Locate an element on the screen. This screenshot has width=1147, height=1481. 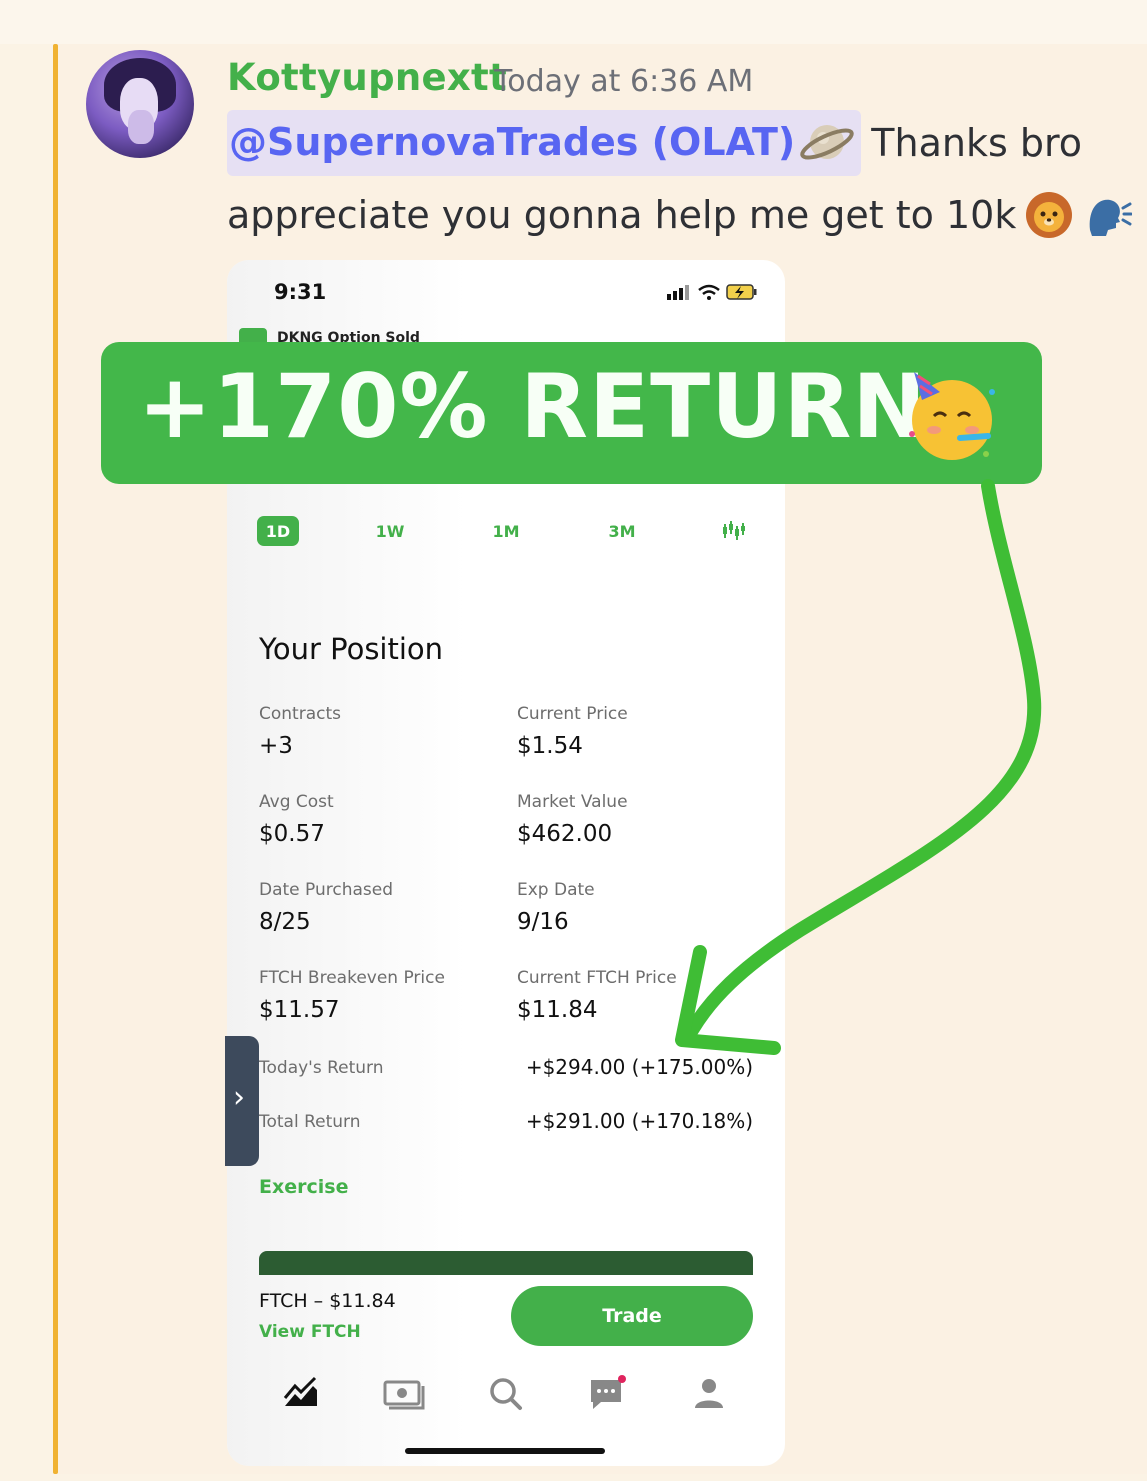
breakeven-value: $11.57 is located at coordinates (299, 1010).